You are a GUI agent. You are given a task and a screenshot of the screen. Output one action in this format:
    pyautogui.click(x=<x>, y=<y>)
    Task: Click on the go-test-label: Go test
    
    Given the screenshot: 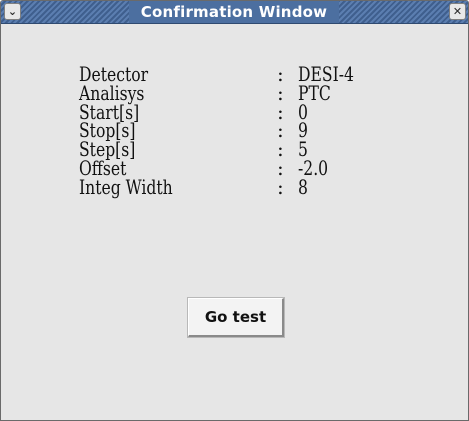 What is the action you would take?
    pyautogui.click(x=235, y=317)
    